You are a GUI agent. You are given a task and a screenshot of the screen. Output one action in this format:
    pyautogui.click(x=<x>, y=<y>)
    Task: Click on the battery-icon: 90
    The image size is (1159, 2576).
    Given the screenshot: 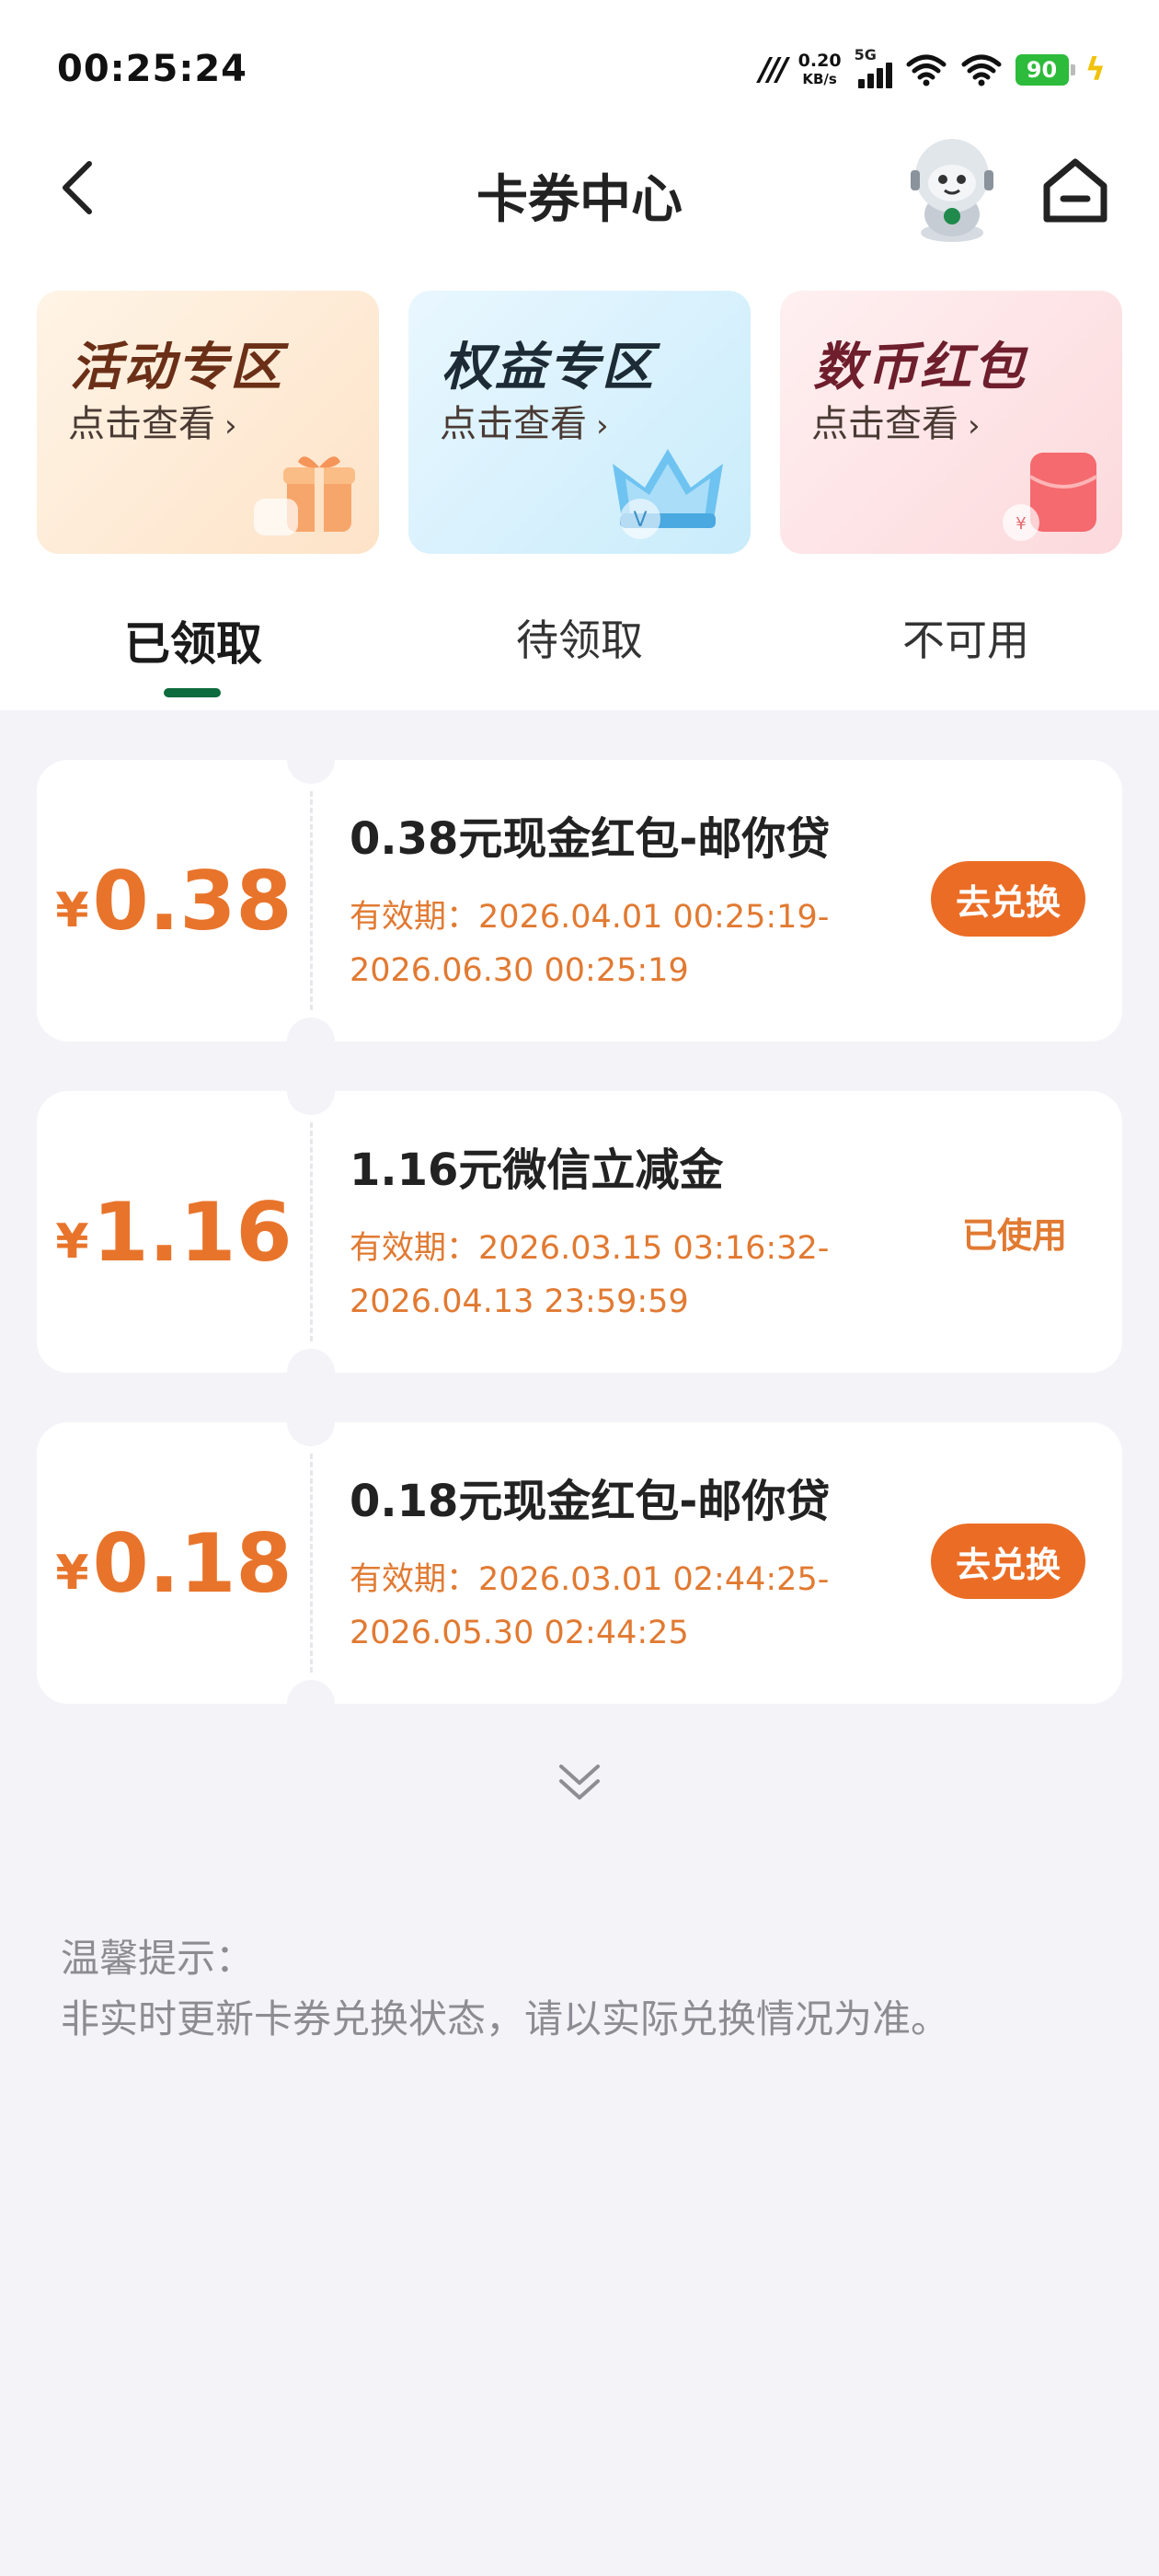 What is the action you would take?
    pyautogui.click(x=1045, y=70)
    